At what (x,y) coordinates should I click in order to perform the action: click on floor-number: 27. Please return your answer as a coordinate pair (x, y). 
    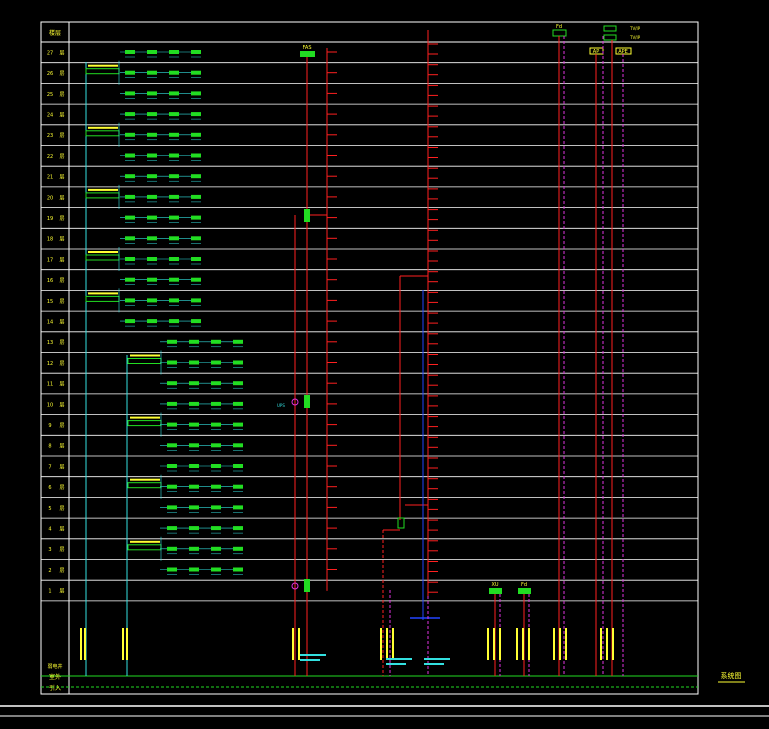
    Looking at the image, I should click on (50, 53).